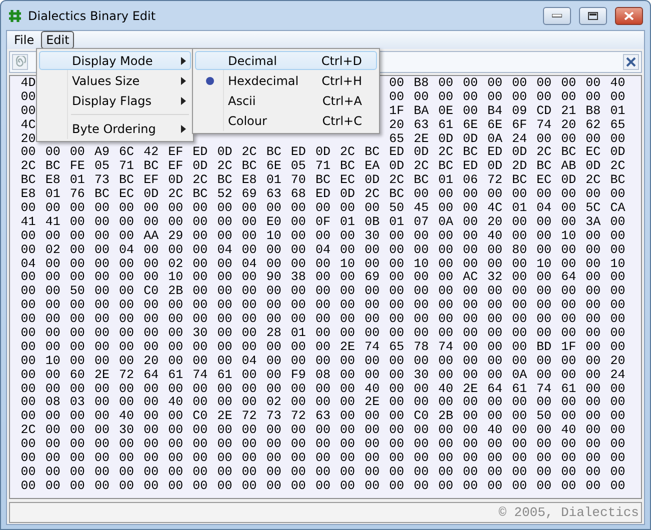 The height and width of the screenshot is (530, 651). What do you see at coordinates (115, 128) in the screenshot?
I see `menu-item: Byte Ordering` at bounding box center [115, 128].